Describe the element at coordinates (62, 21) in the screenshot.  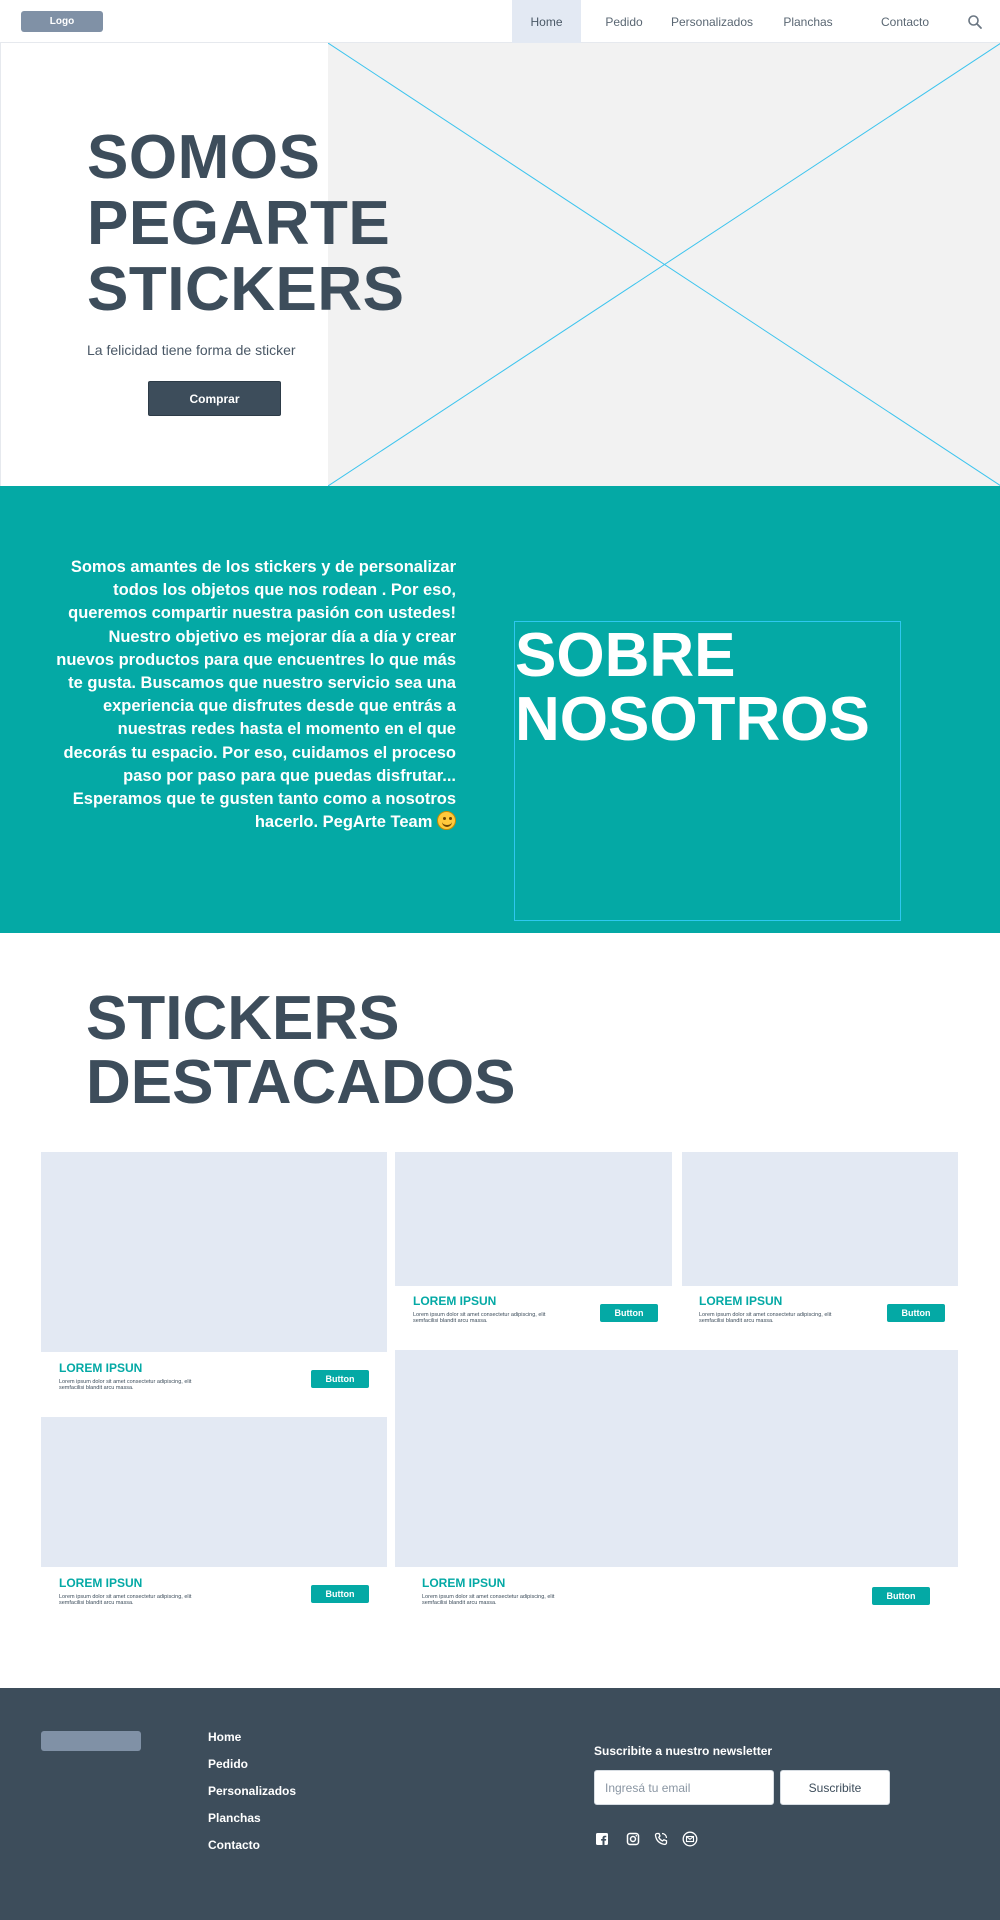
I see `logo: Logo` at that location.